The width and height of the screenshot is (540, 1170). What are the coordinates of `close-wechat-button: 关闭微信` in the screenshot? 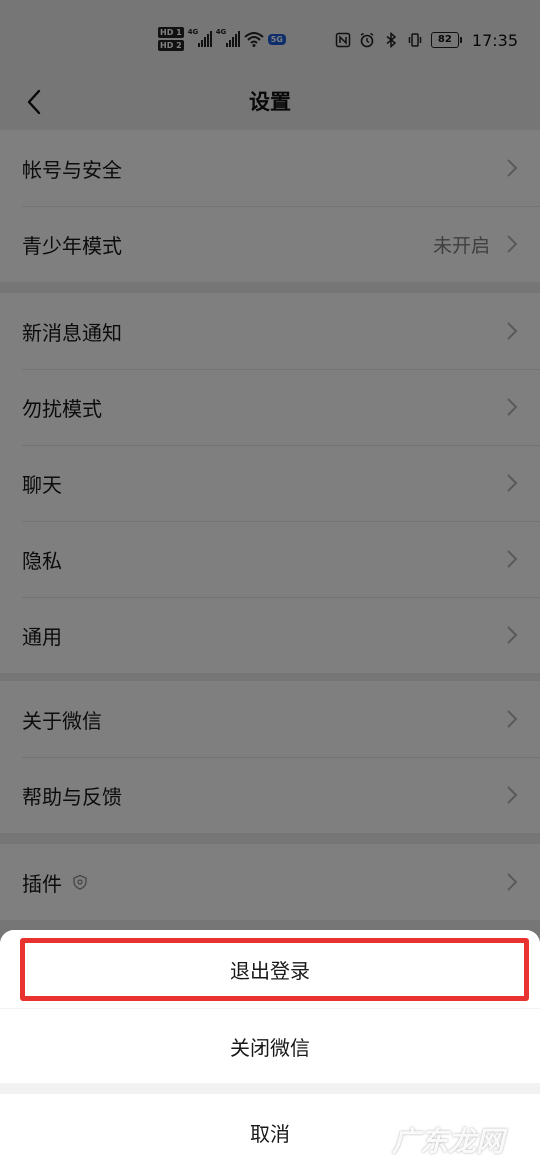 It's located at (270, 1046).